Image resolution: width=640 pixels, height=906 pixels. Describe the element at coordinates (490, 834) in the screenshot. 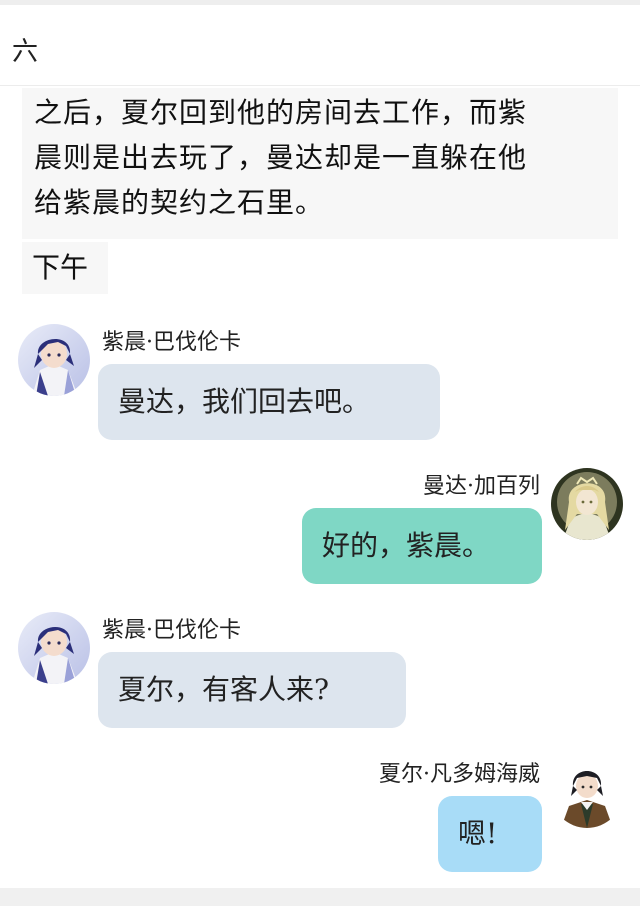

I see `message-bubble: 嗯!` at that location.